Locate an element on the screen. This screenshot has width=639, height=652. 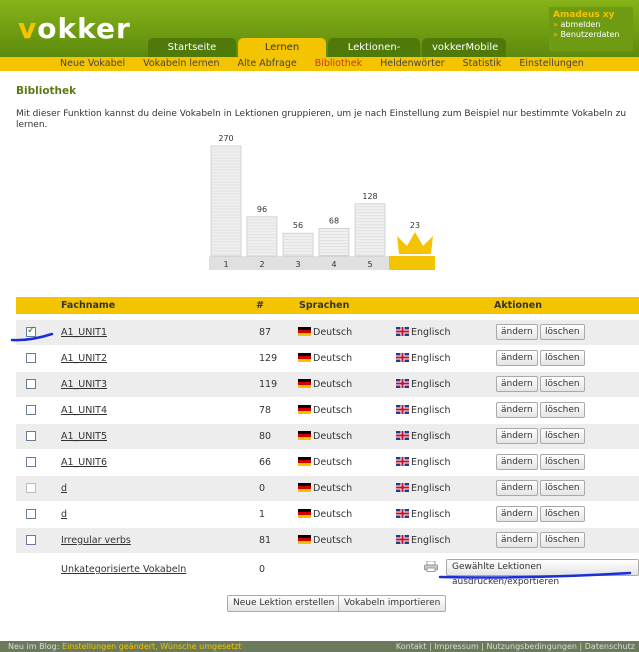
chart-value-label: 56 is located at coordinates (298, 225).